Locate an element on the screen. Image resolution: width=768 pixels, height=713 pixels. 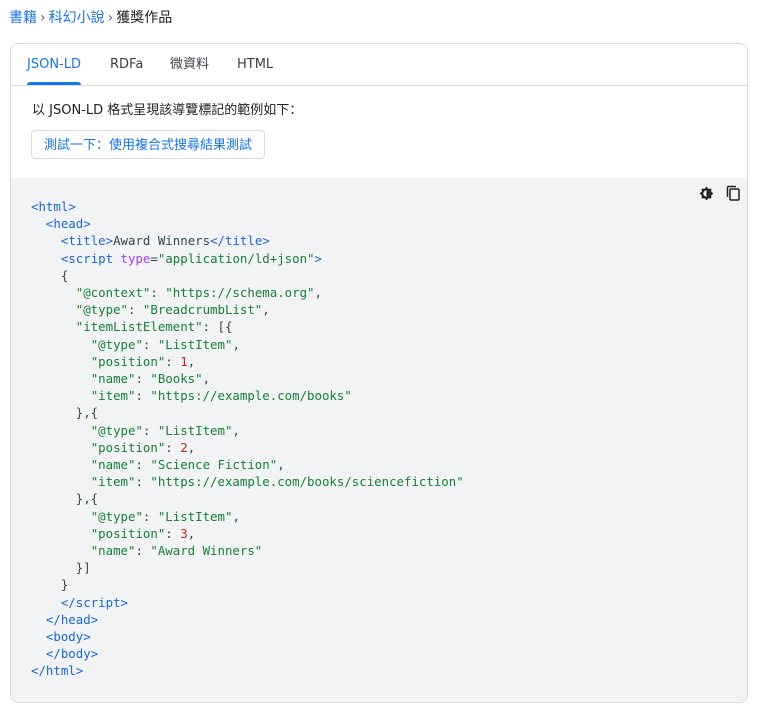
tab-label: RDFa is located at coordinates (127, 64).